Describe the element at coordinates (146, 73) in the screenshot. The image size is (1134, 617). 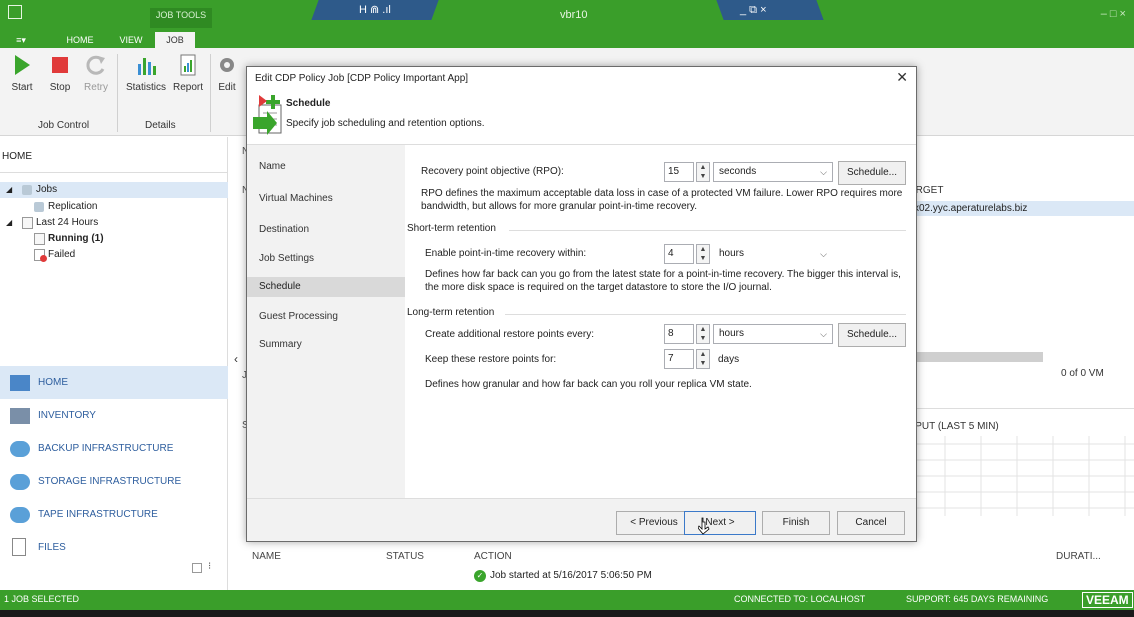
I see `statistics-button: Statistics` at that location.